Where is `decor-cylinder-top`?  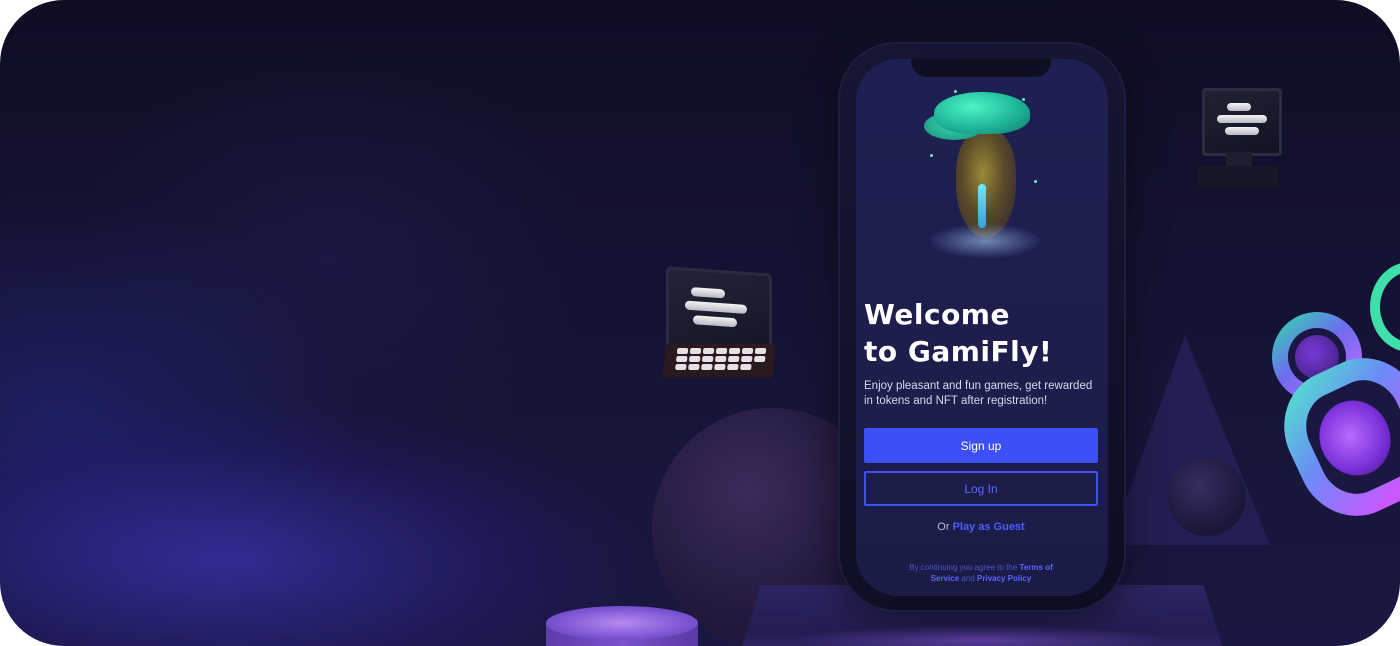
decor-cylinder-top is located at coordinates (622, 623).